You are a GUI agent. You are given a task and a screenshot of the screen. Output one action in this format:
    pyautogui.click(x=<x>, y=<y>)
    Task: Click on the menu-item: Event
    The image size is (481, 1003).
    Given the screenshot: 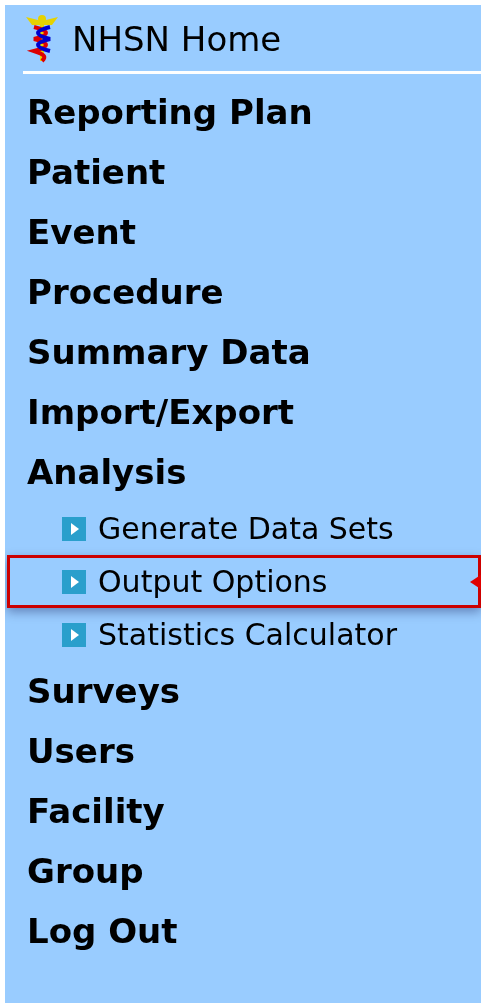 What is the action you would take?
    pyautogui.click(x=81, y=232)
    